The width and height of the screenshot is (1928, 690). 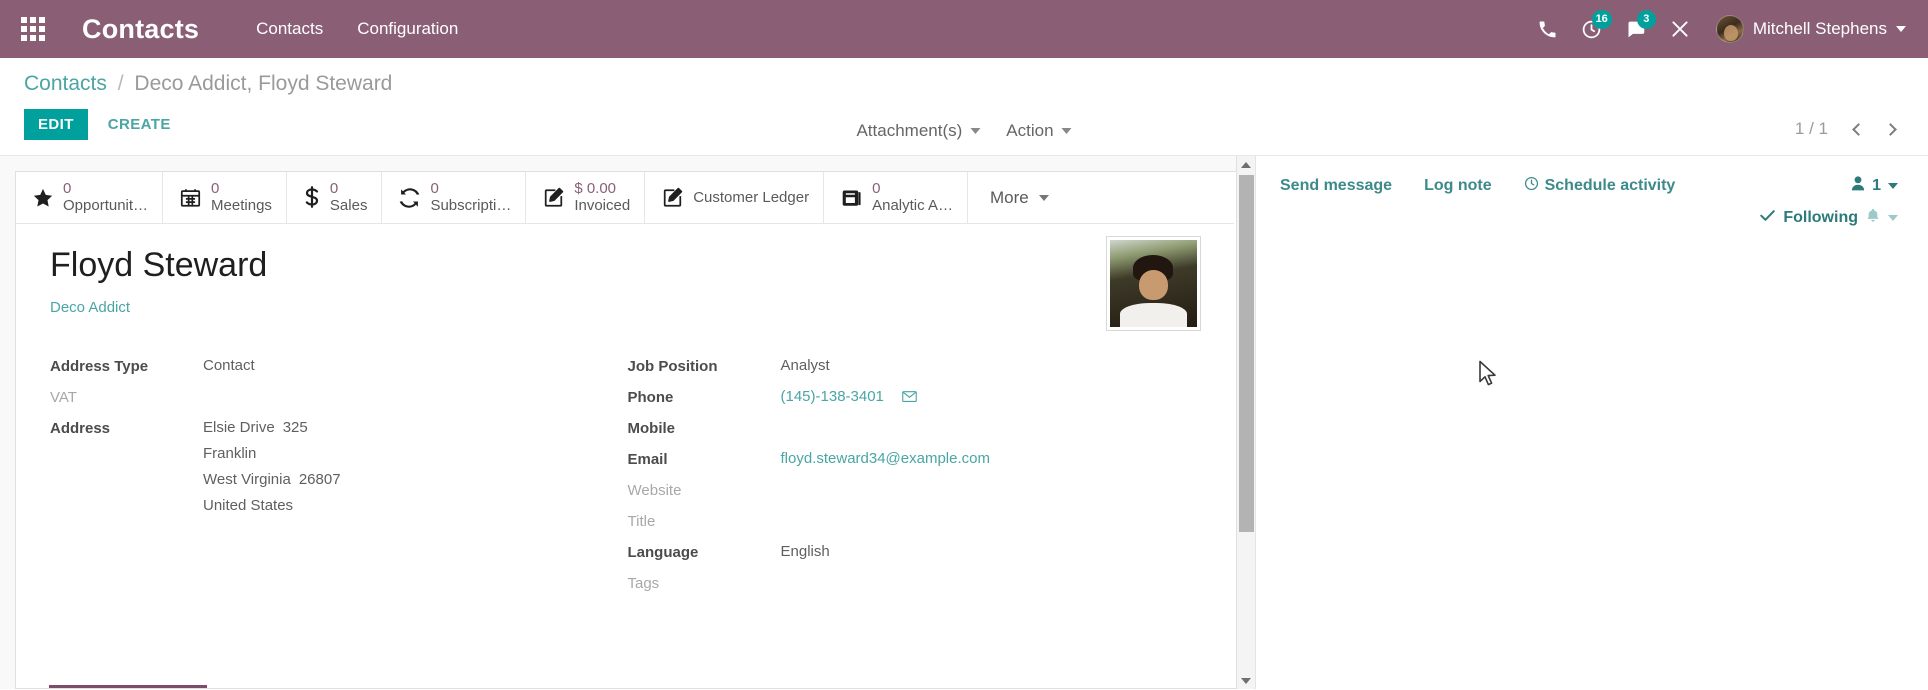 I want to click on user-icon, so click(x=1858, y=186).